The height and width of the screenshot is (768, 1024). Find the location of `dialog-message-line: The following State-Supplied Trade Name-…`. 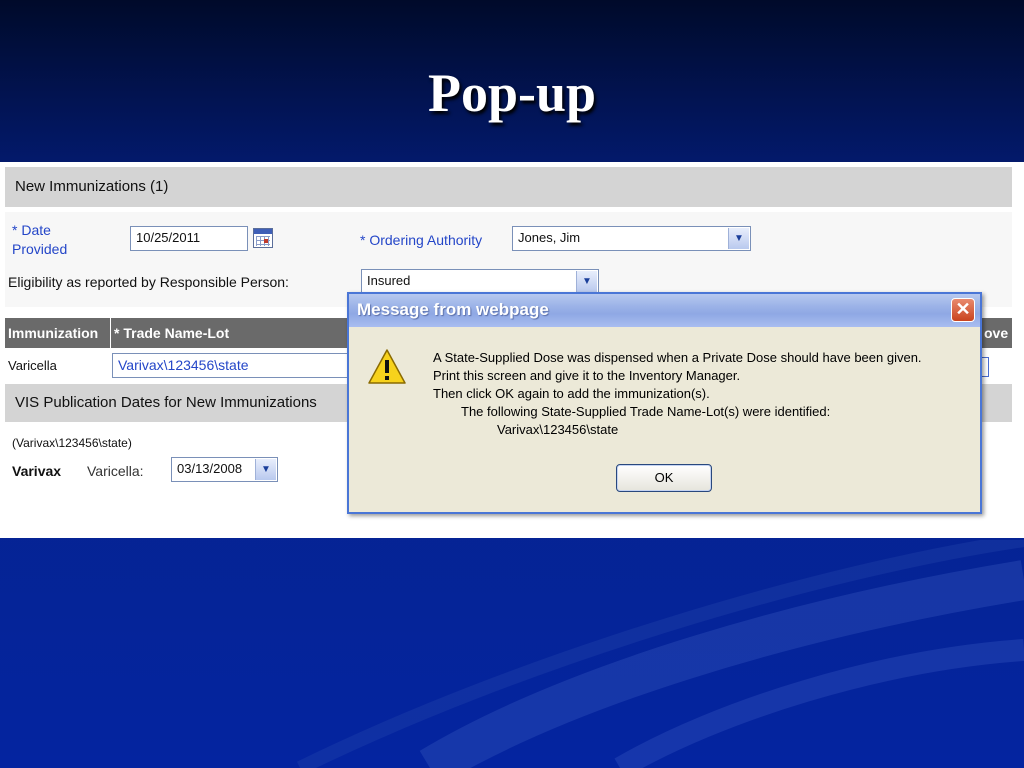

dialog-message-line: The following State-Supplied Trade Name-… is located at coordinates (646, 411).